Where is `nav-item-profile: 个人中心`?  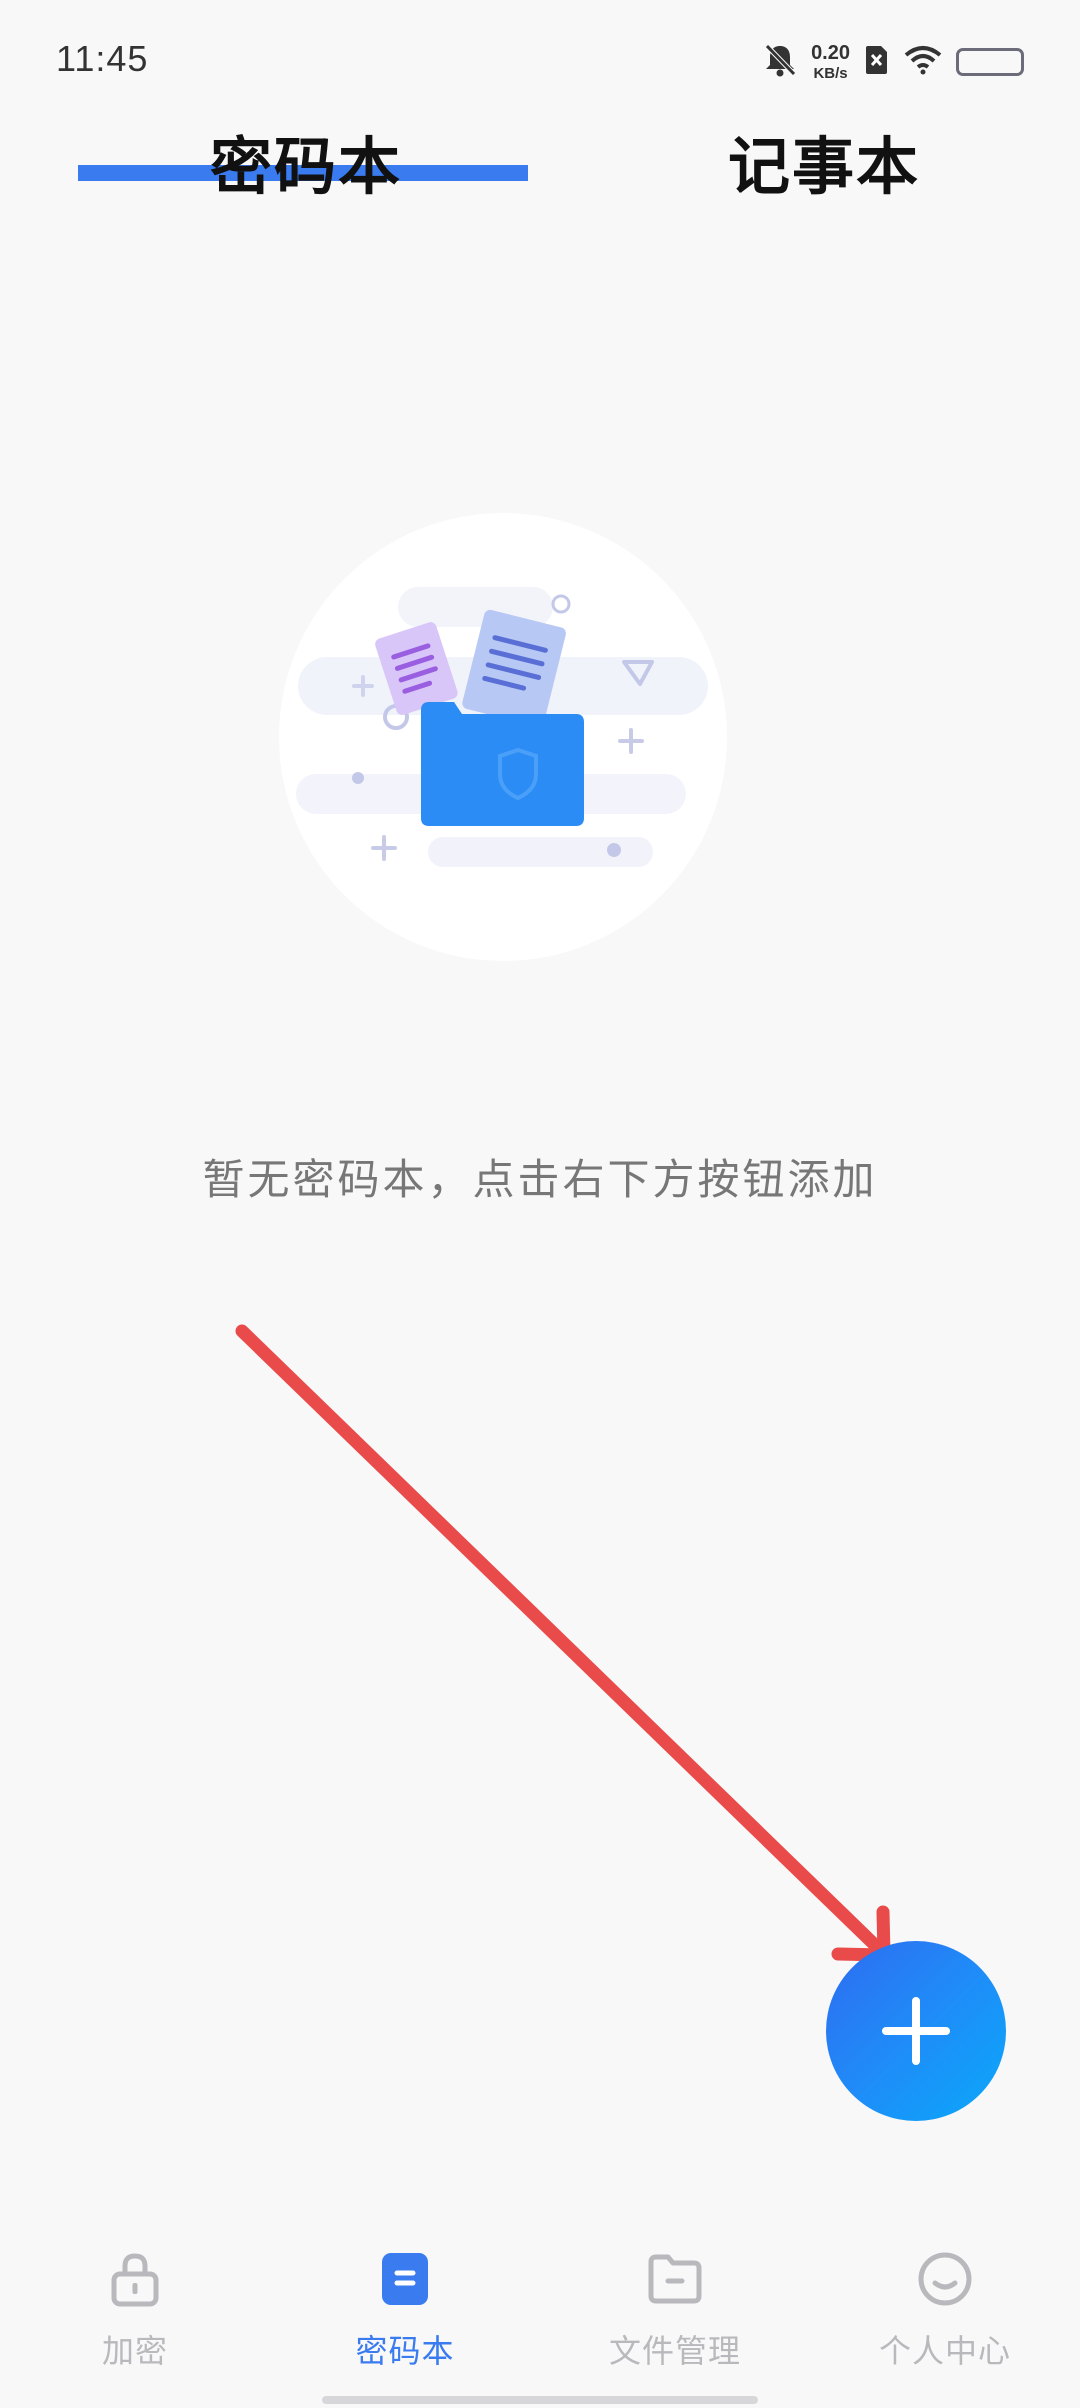
nav-item-profile: 个人中心 is located at coordinates (945, 2300).